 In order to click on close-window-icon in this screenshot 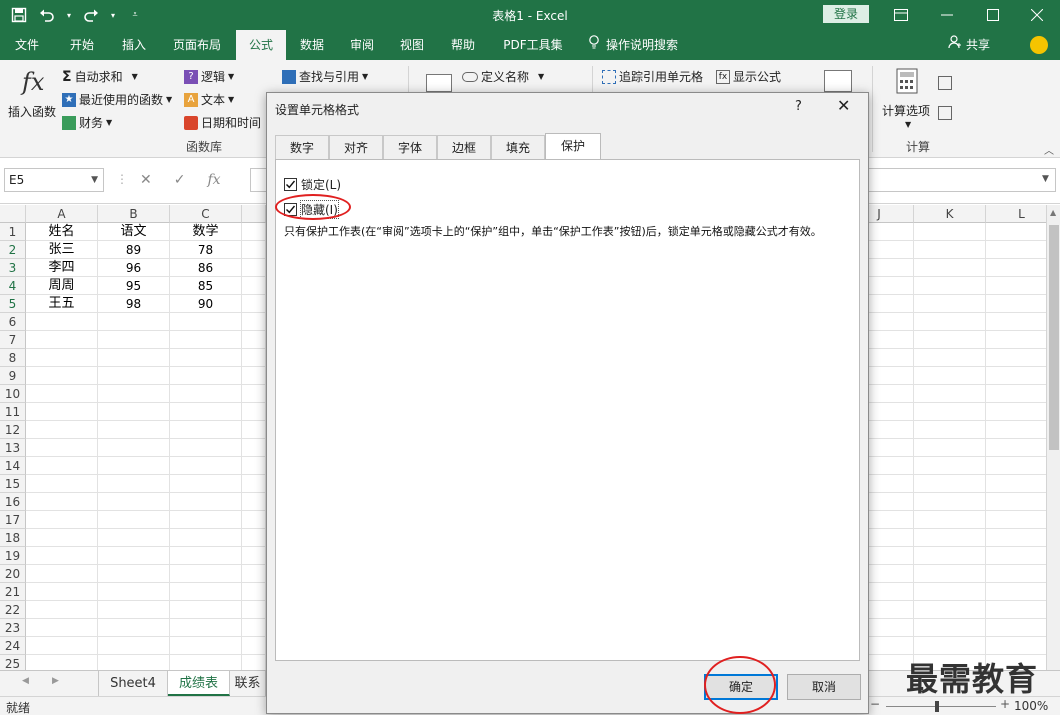, I will do `click(1037, 15)`.